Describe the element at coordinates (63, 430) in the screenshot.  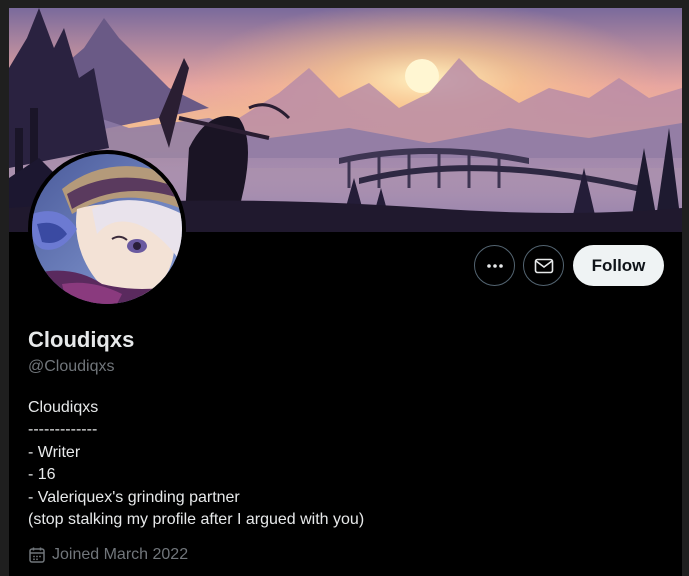
I see `bio-line: -------------` at that location.